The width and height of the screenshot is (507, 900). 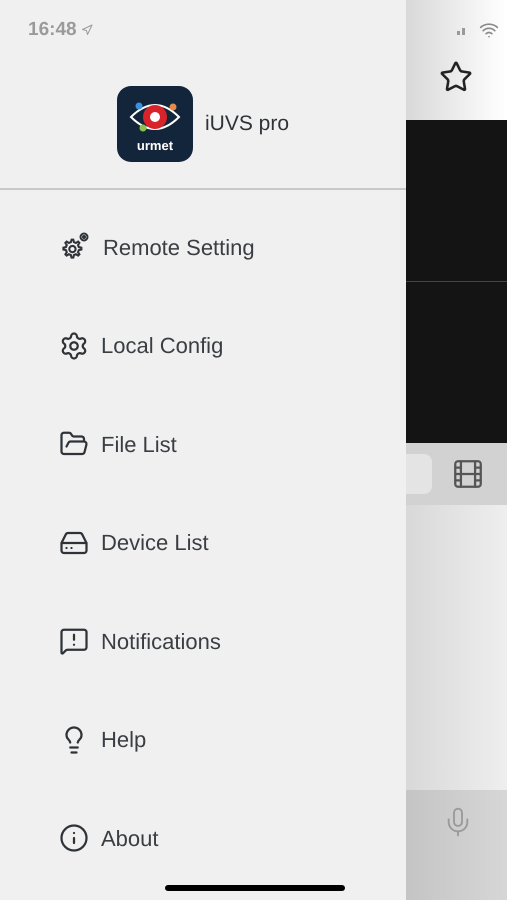 I want to click on alert-message-icon, so click(x=74, y=641).